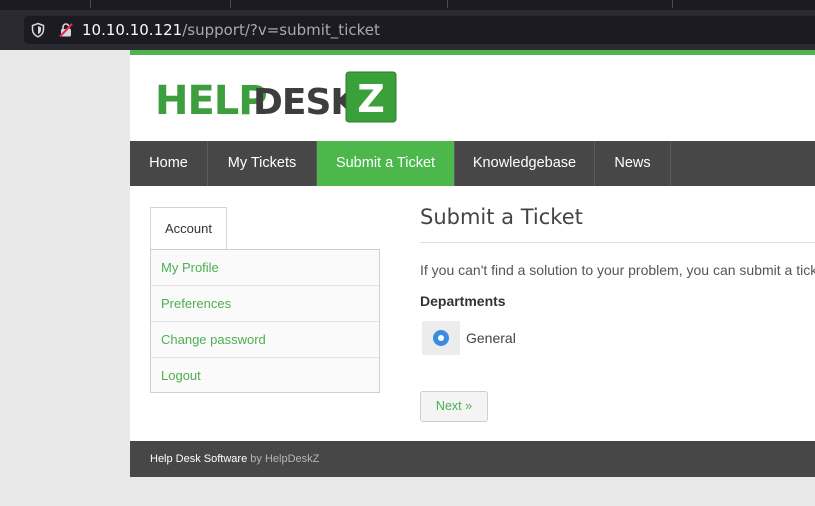  What do you see at coordinates (265, 340) in the screenshot?
I see `sidebar-item-change-password: Change password` at bounding box center [265, 340].